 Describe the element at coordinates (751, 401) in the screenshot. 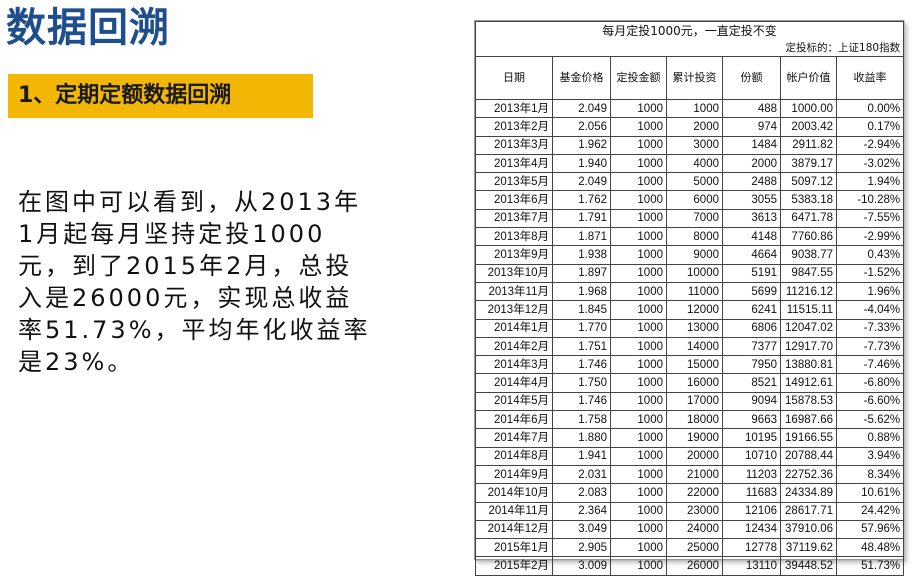

I see `table-cell: 9094` at that location.